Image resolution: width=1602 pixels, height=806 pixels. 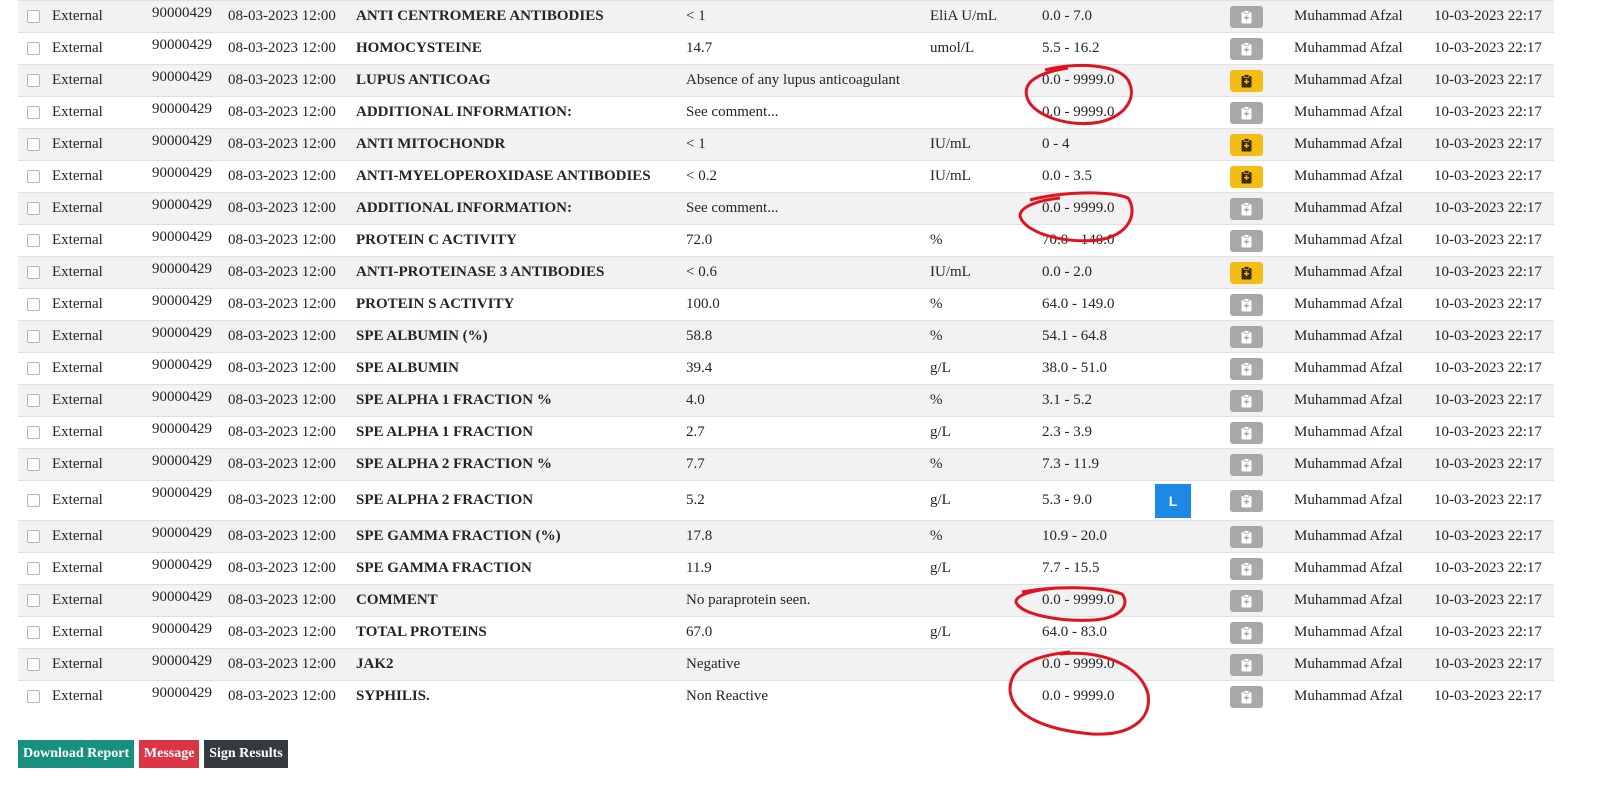 What do you see at coordinates (1173, 500) in the screenshot?
I see `flag-cell: L` at bounding box center [1173, 500].